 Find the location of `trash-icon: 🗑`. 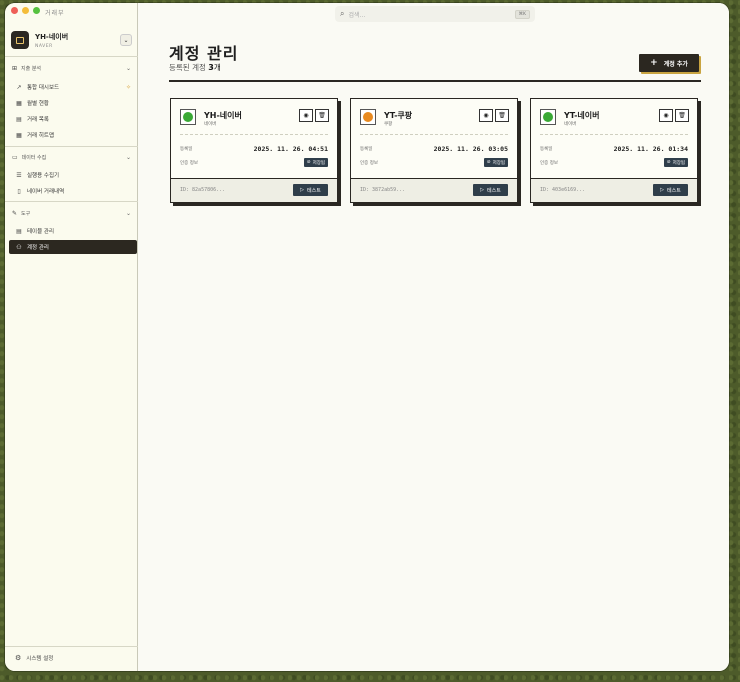

trash-icon: 🗑 is located at coordinates (322, 115).